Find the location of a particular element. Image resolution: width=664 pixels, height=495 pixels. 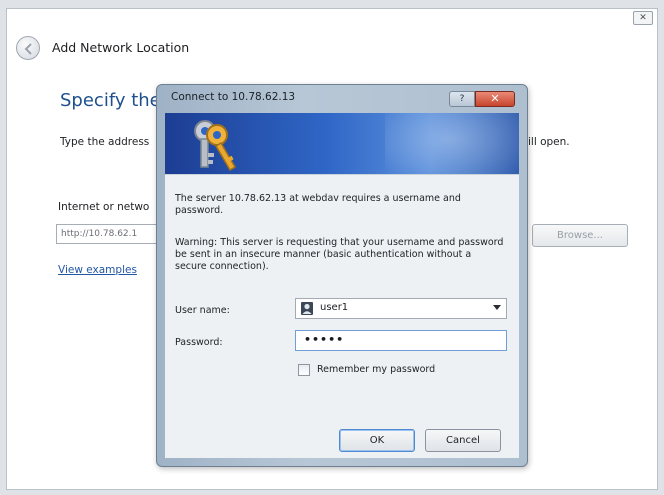

dialog-title: Connect to 10.78.62.13 is located at coordinates (233, 97).